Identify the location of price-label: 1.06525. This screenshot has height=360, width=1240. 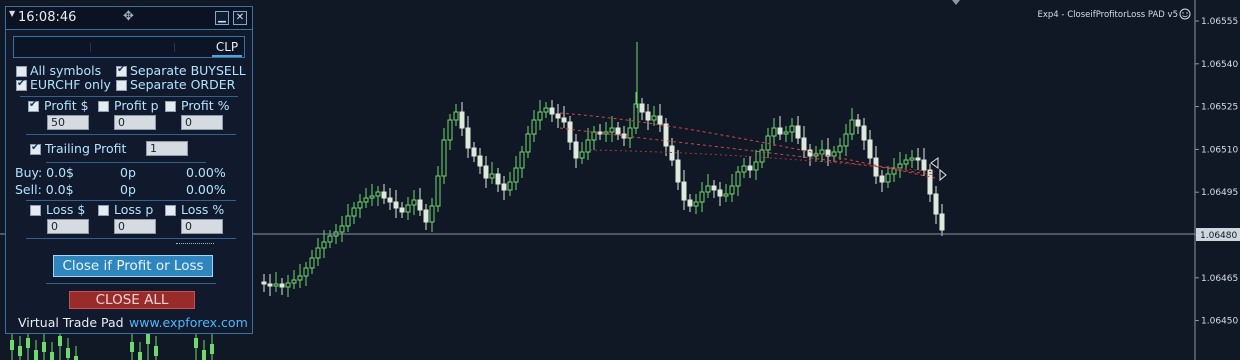
(1219, 108).